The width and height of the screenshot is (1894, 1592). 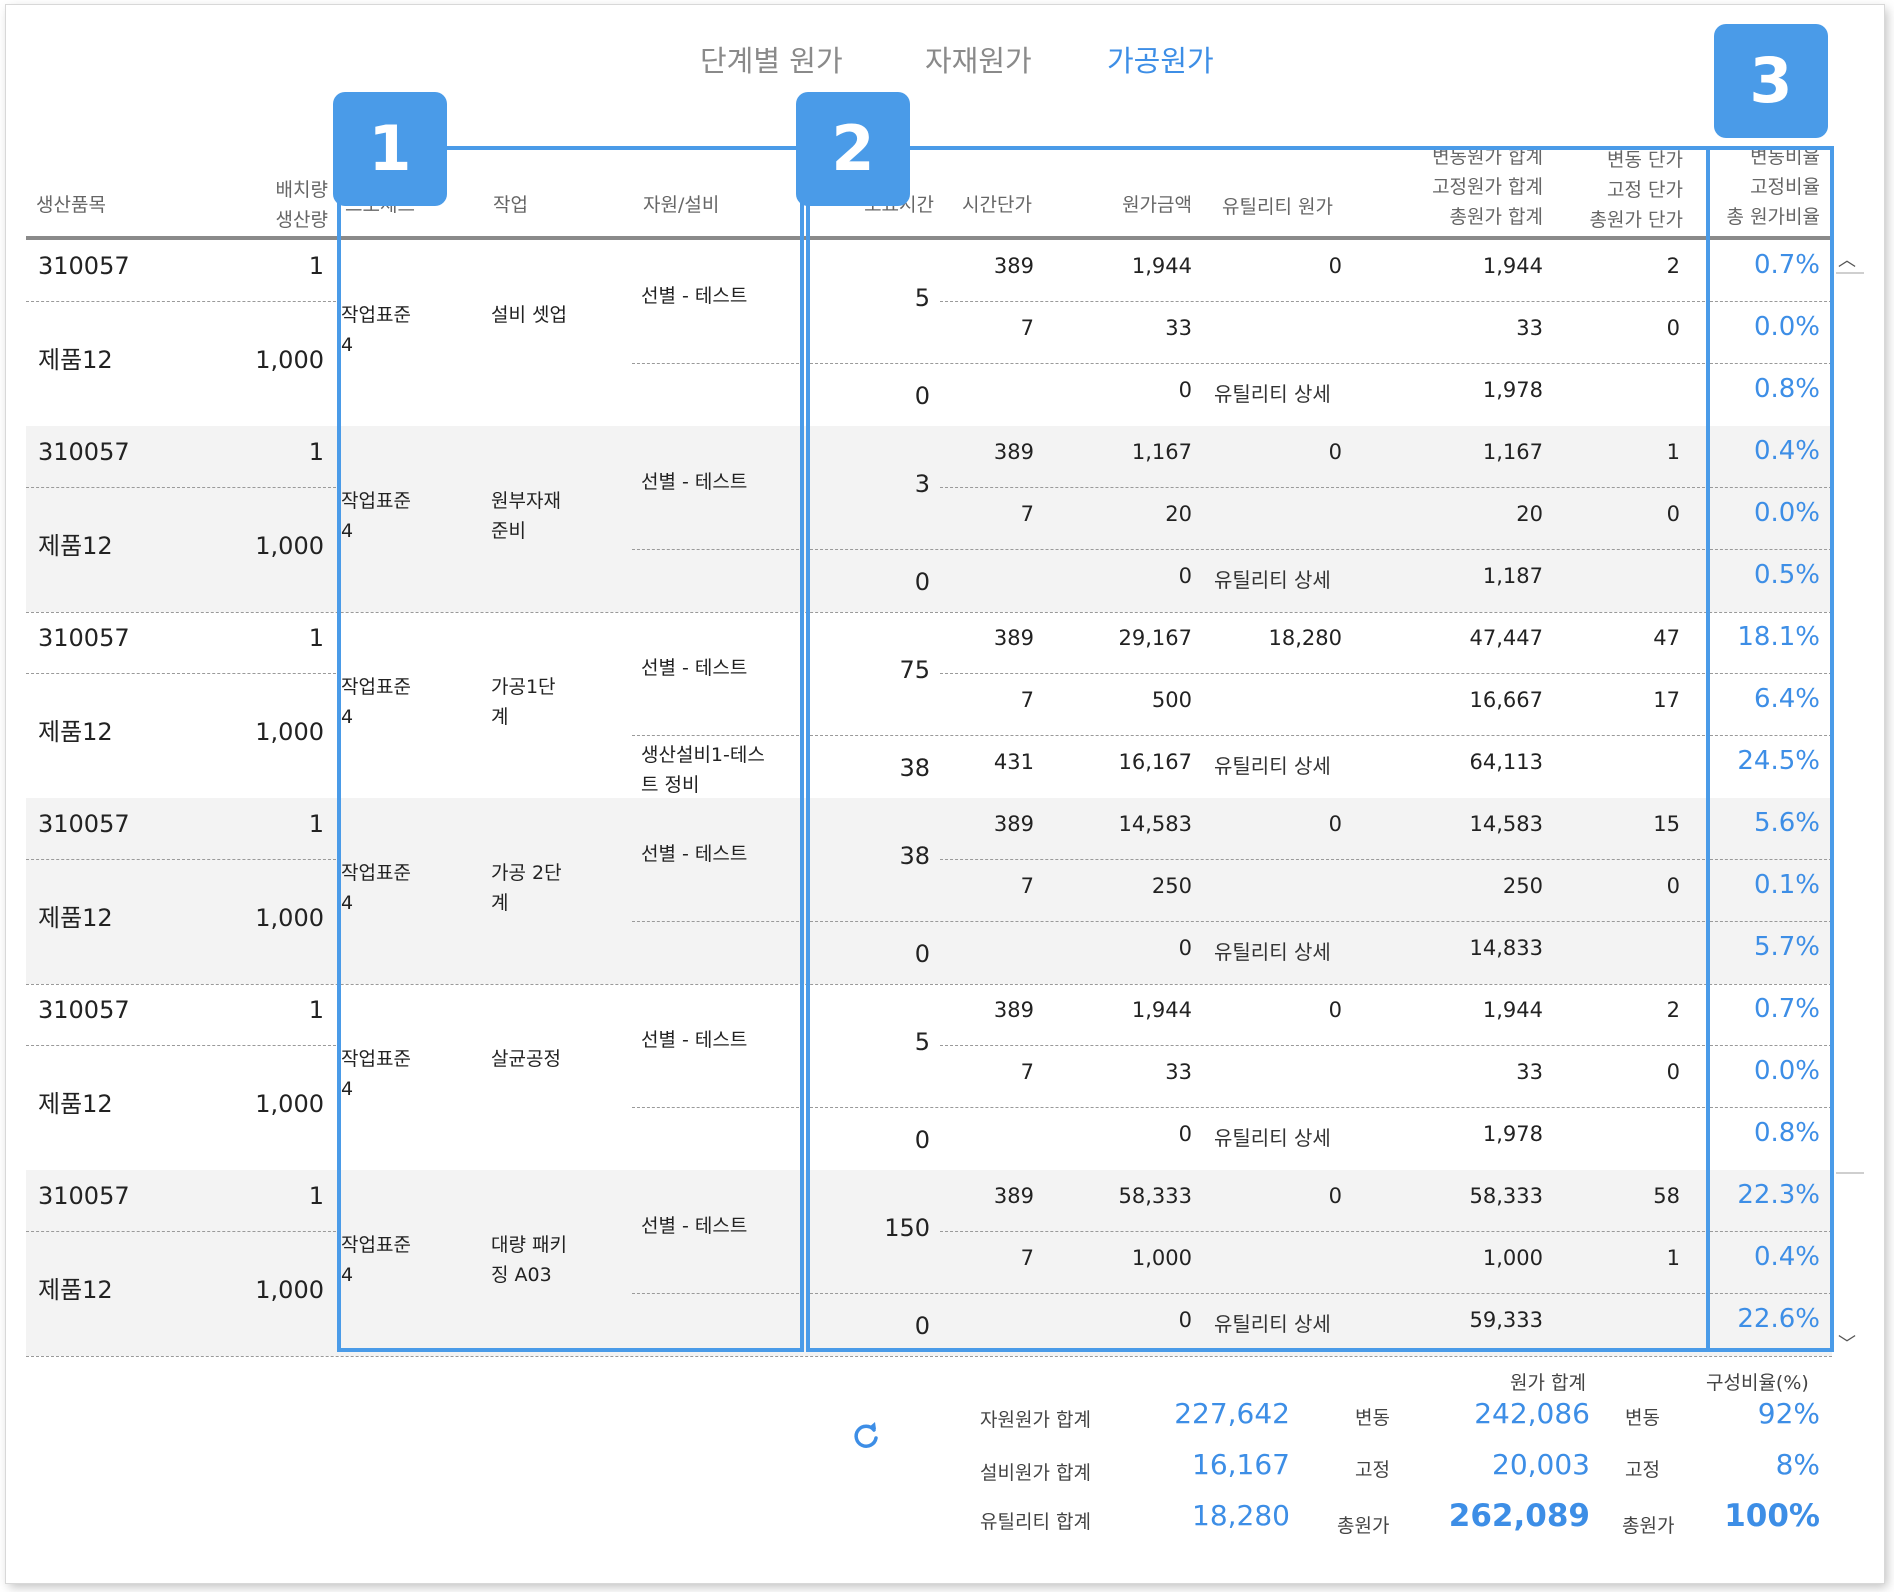 What do you see at coordinates (1772, 1516) in the screenshot?
I see `value-total-ratio: 100%` at bounding box center [1772, 1516].